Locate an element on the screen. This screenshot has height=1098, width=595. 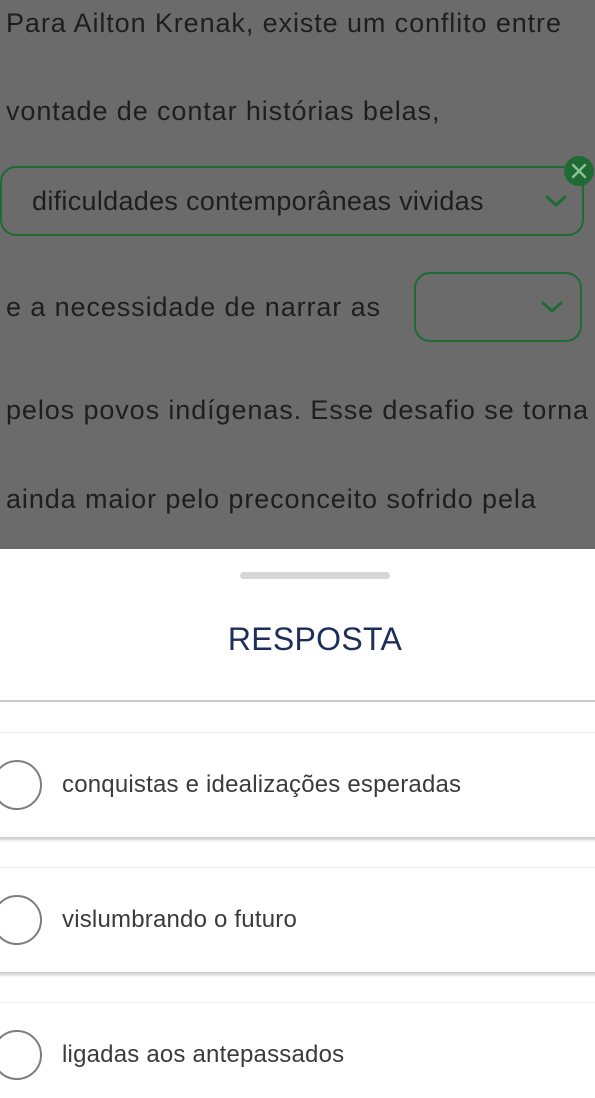
answer-option-3-label: ligadas aos antepassados is located at coordinates (203, 1054).